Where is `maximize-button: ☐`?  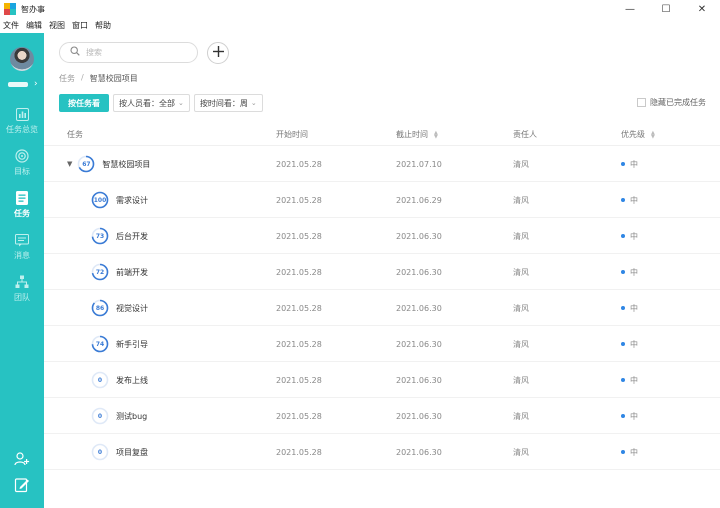
maximize-button: ☐ is located at coordinates (666, 9).